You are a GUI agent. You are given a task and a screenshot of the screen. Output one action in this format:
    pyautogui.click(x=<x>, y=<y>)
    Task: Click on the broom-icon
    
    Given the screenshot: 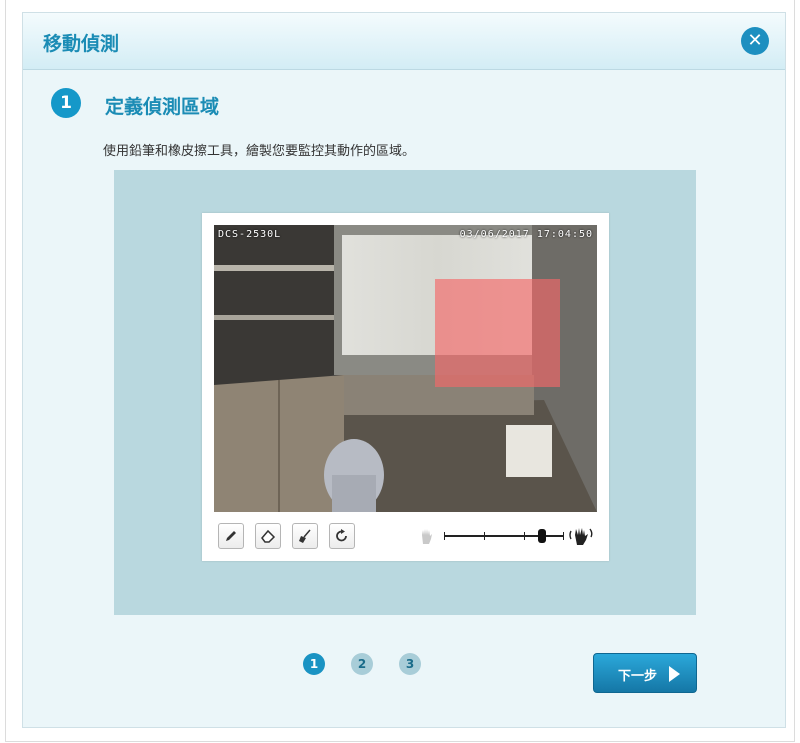 What is the action you would take?
    pyautogui.click(x=305, y=536)
    